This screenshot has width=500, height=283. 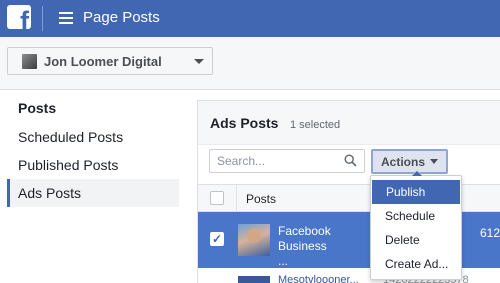 What do you see at coordinates (93, 193) in the screenshot?
I see `sidebar-item-ads-posts: Ads Posts` at bounding box center [93, 193].